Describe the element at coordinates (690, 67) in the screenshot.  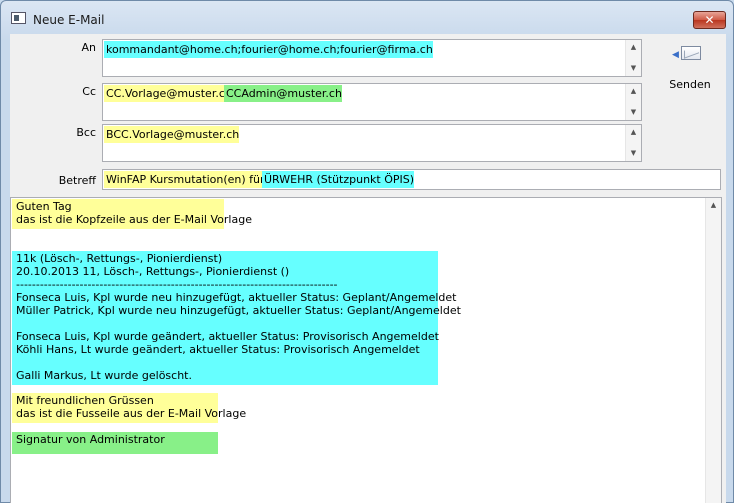
I see `send-button: ◀ Senden` at that location.